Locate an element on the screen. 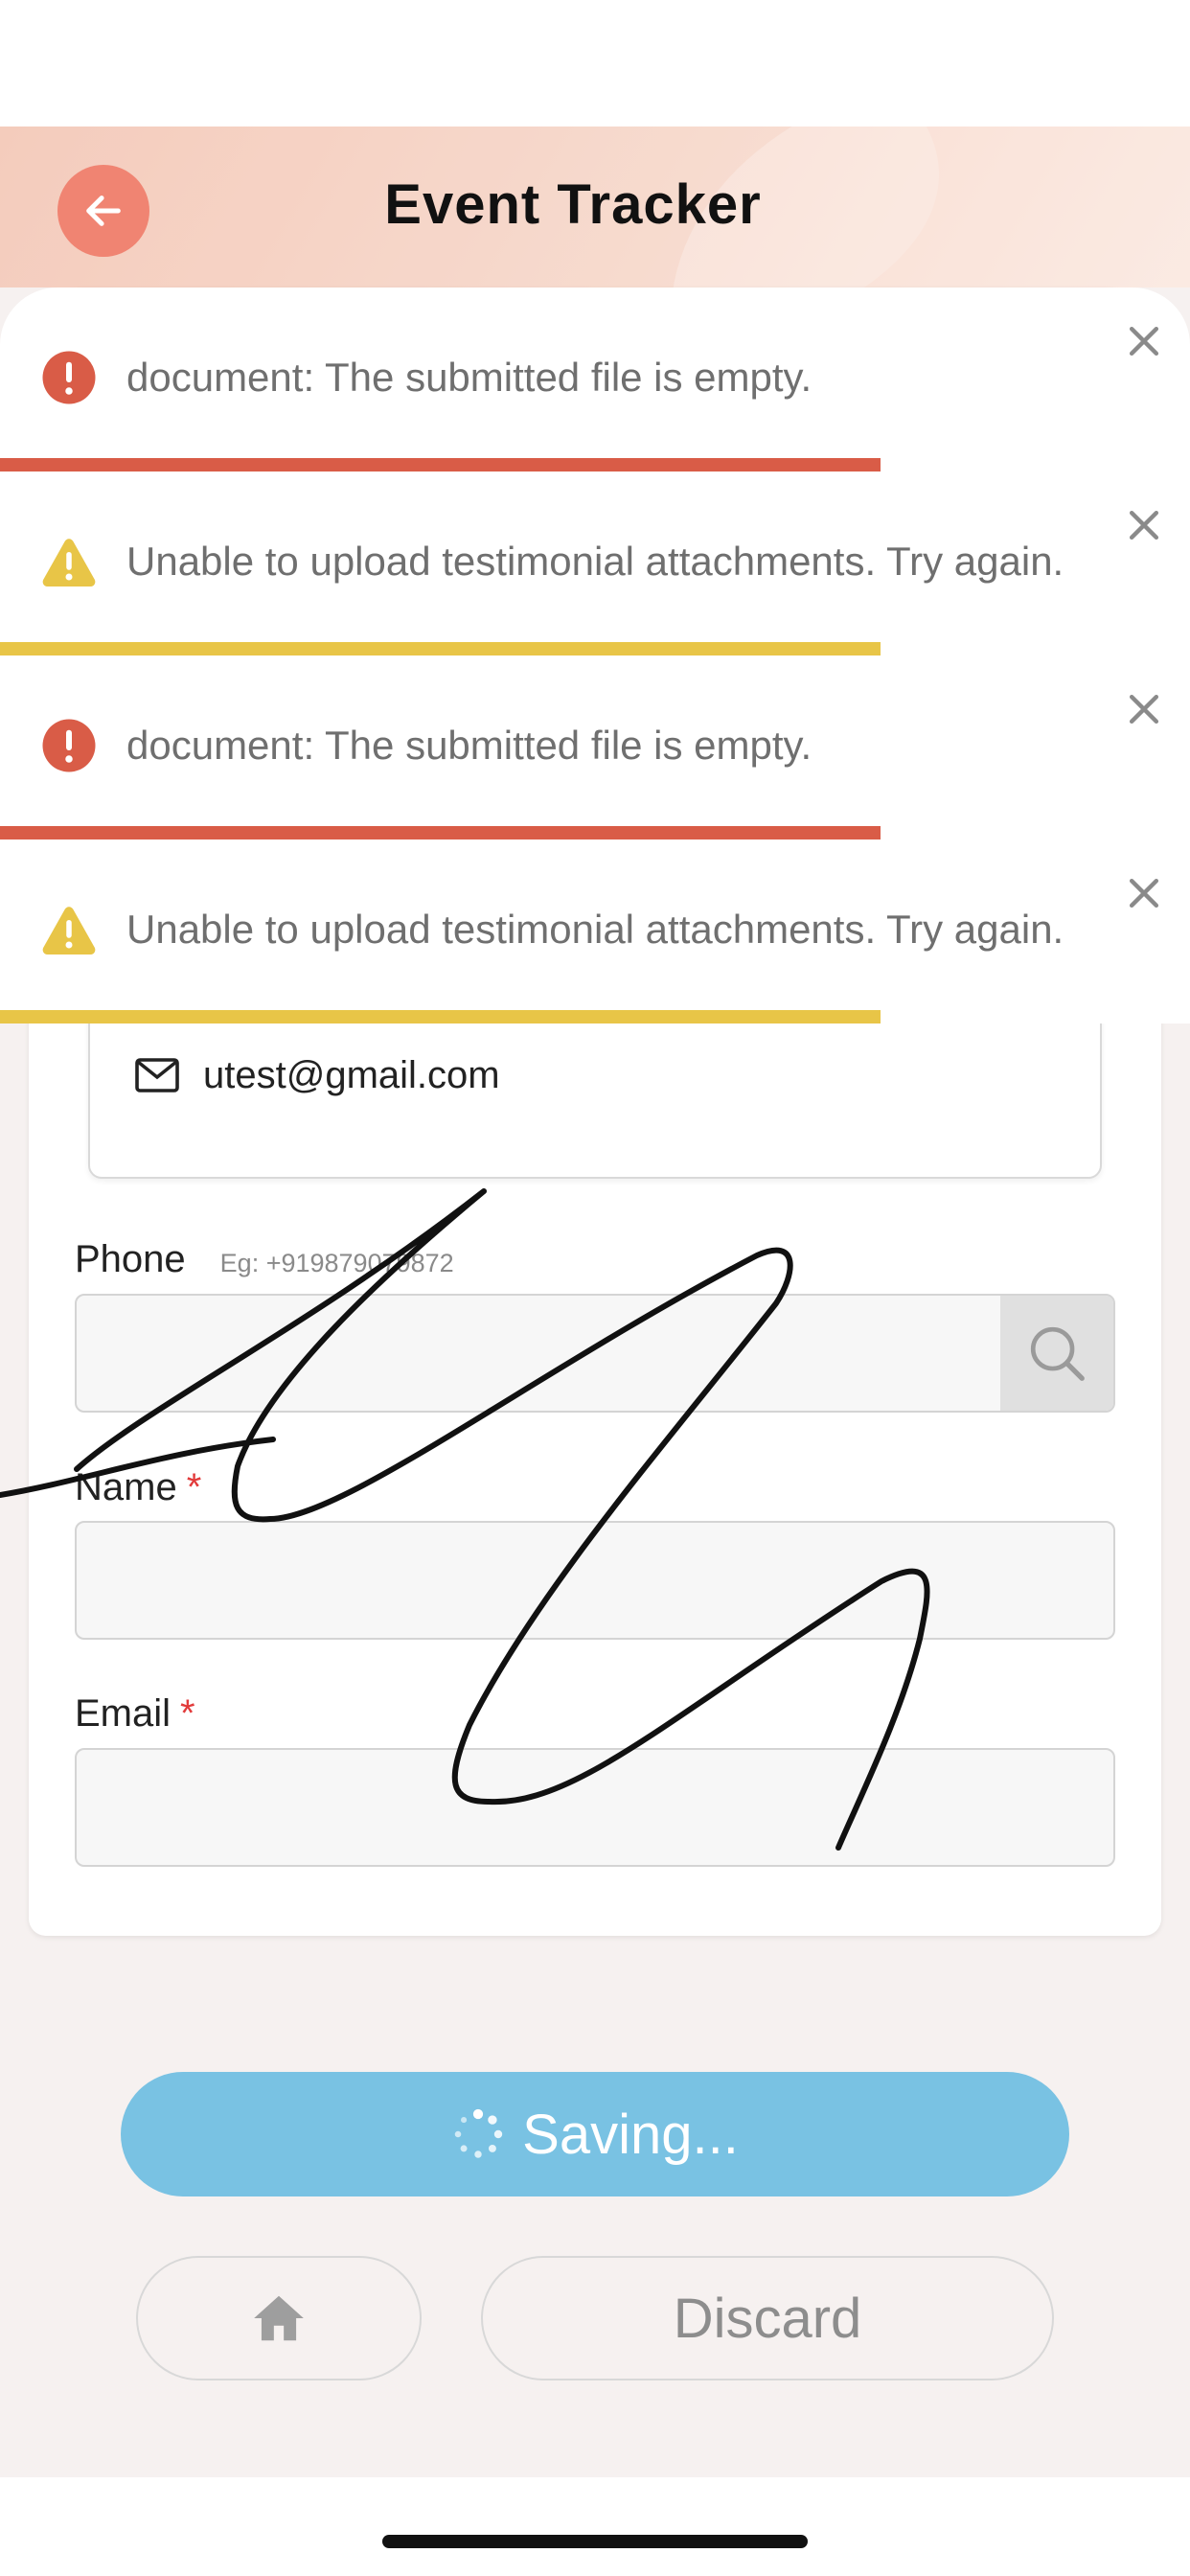 This screenshot has width=1190, height=2576. contact-email-row: utest@gmail.com is located at coordinates (317, 1075).